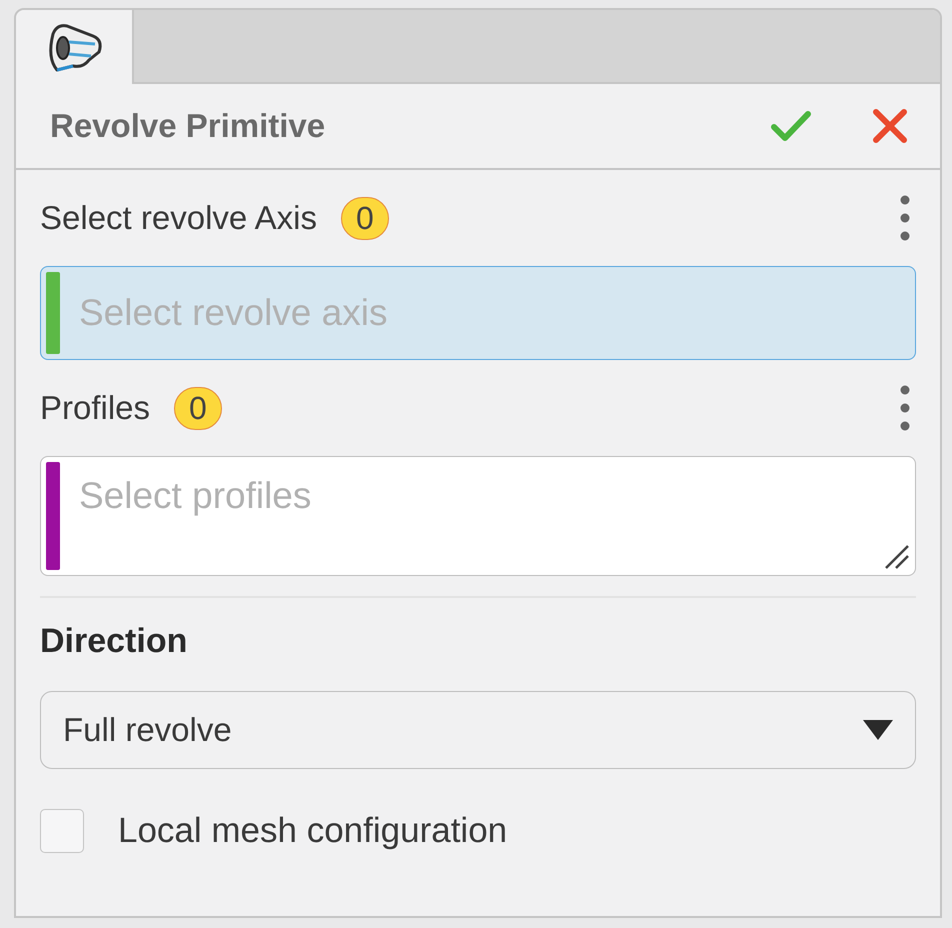  I want to click on resize-grip-icon, so click(897, 557).